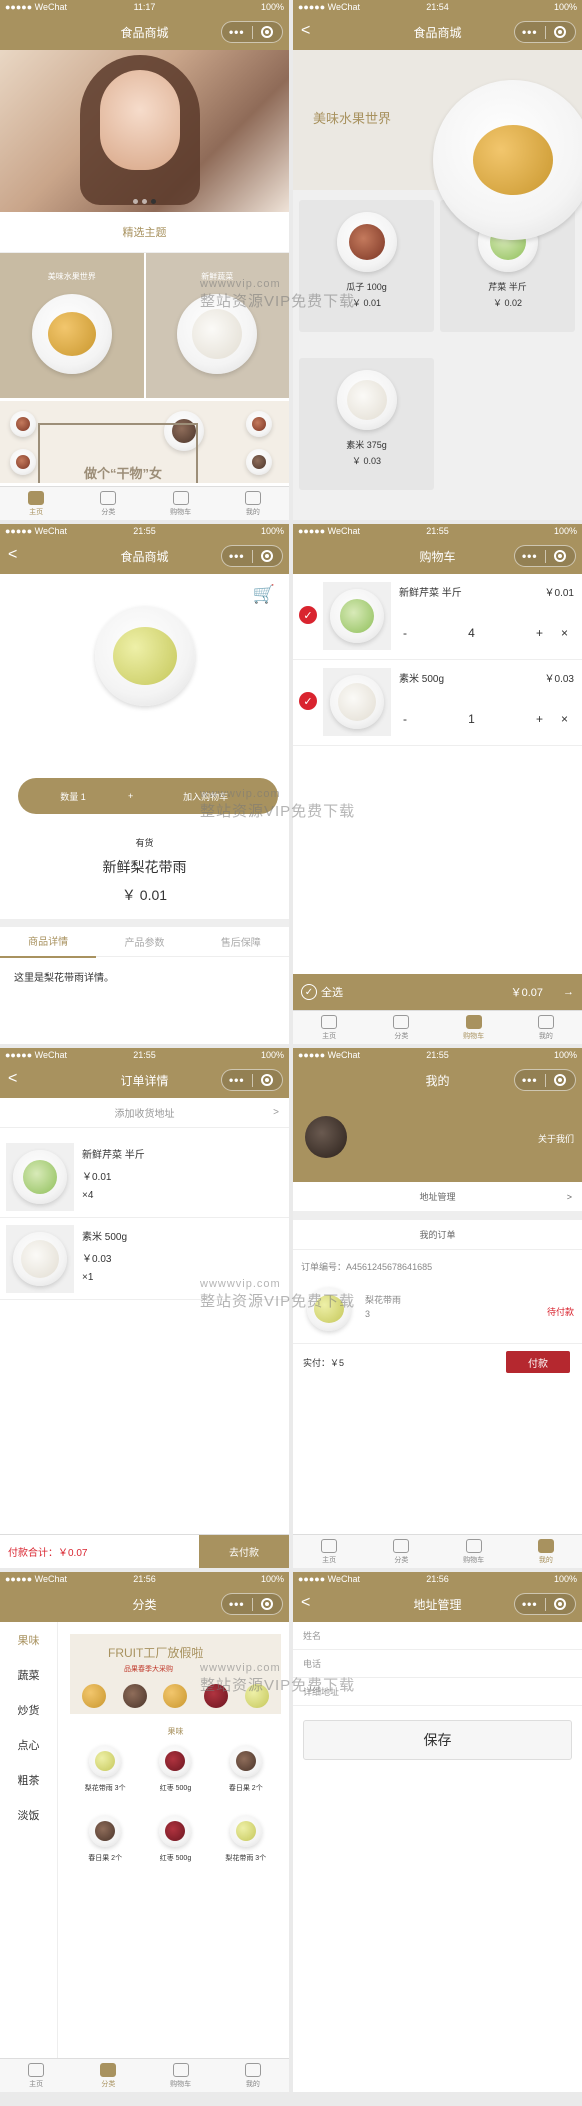 This screenshot has width=582, height=2106. I want to click on order-total: 付款合计：￥0.07, so click(48, 1553).